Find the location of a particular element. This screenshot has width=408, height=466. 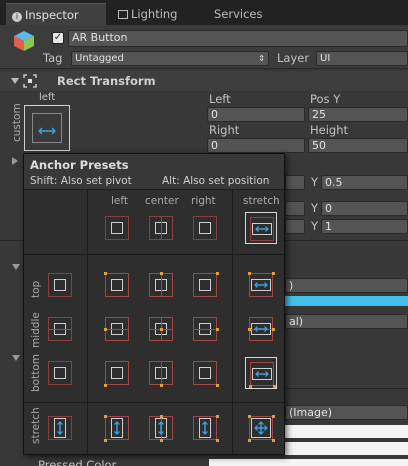

tag-label: Tag is located at coordinates (53, 58).